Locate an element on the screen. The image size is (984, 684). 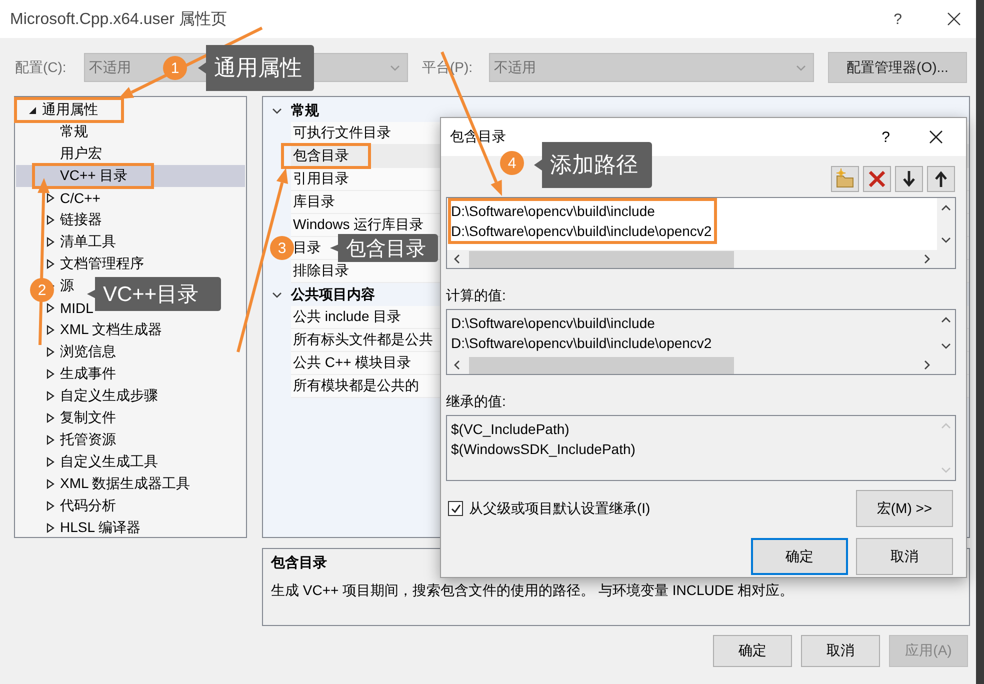
field-label: 配置(C): is located at coordinates (41, 67).